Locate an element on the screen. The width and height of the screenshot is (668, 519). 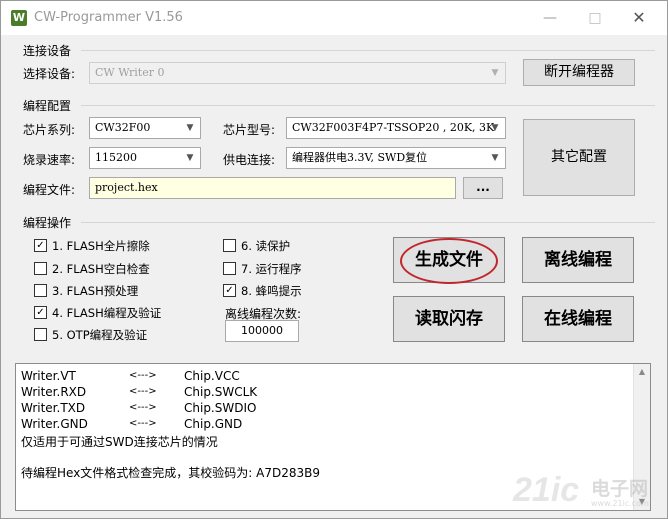
baud-rate-value: 115200 is located at coordinates (116, 157).